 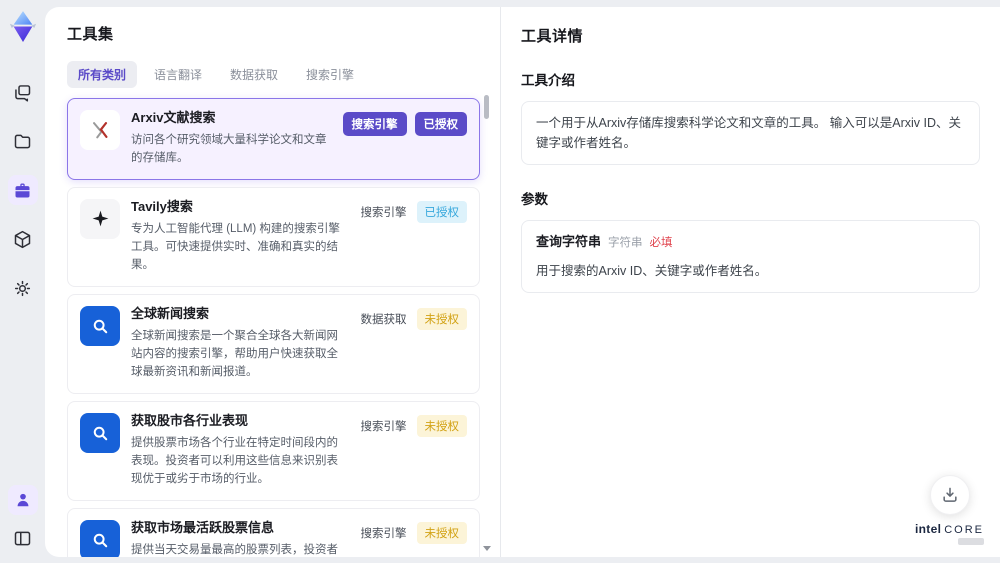 I want to click on sidebar-item-settings, so click(x=23, y=288).